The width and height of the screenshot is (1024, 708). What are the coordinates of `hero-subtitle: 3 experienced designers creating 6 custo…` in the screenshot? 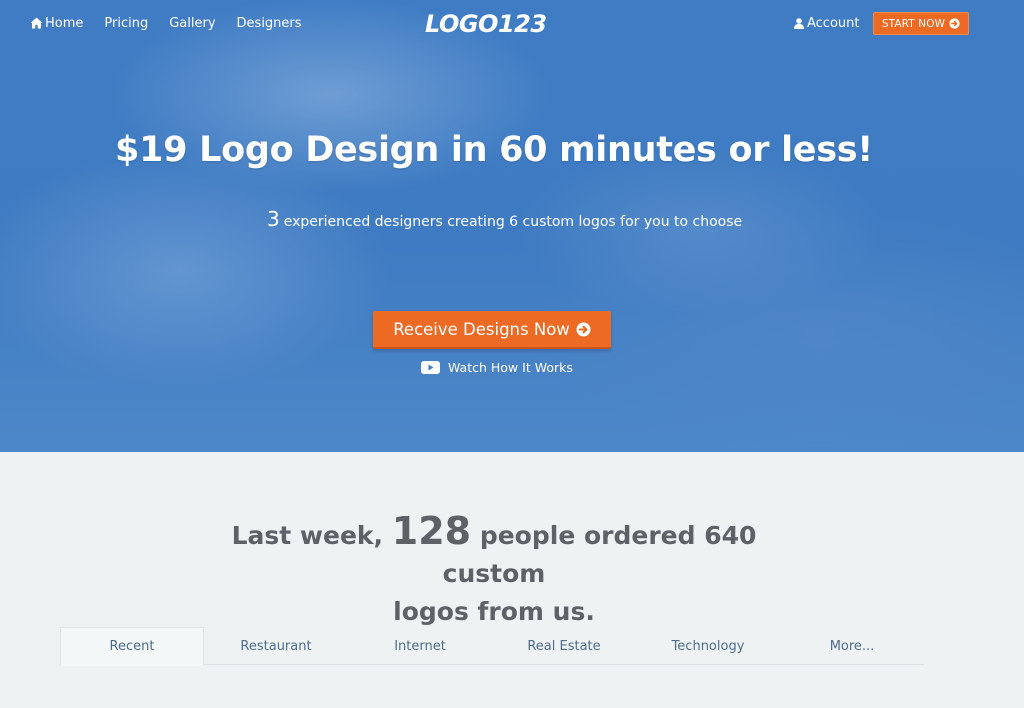 It's located at (504, 219).